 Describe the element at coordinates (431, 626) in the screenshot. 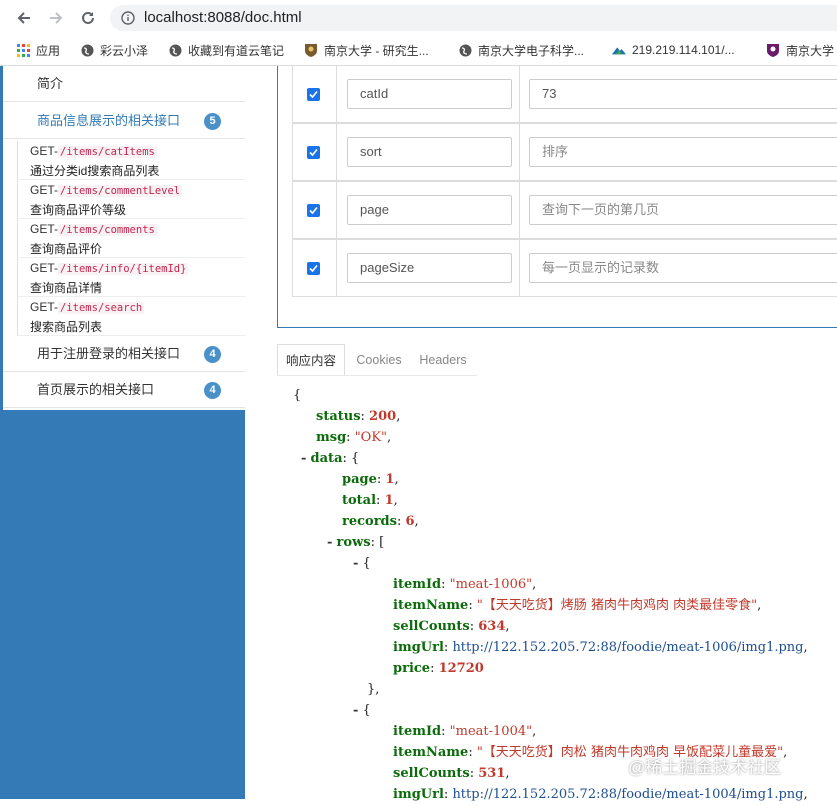

I see `json-key: sellCounts` at that location.